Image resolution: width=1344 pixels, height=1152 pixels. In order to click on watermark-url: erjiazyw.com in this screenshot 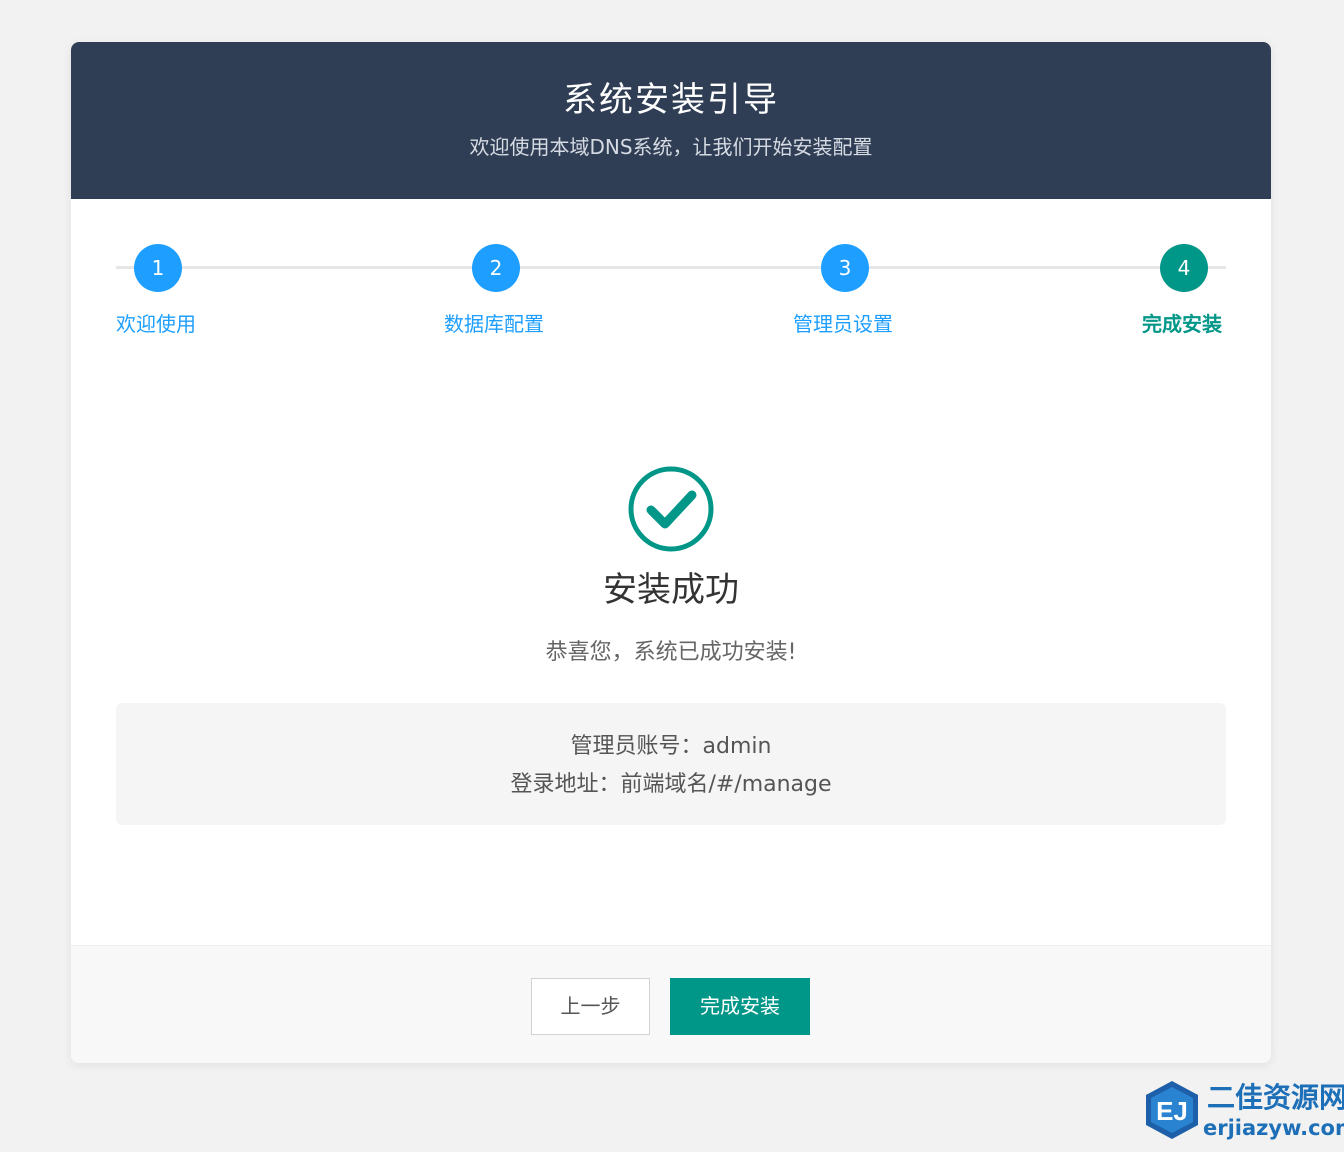, I will do `click(1273, 1128)`.